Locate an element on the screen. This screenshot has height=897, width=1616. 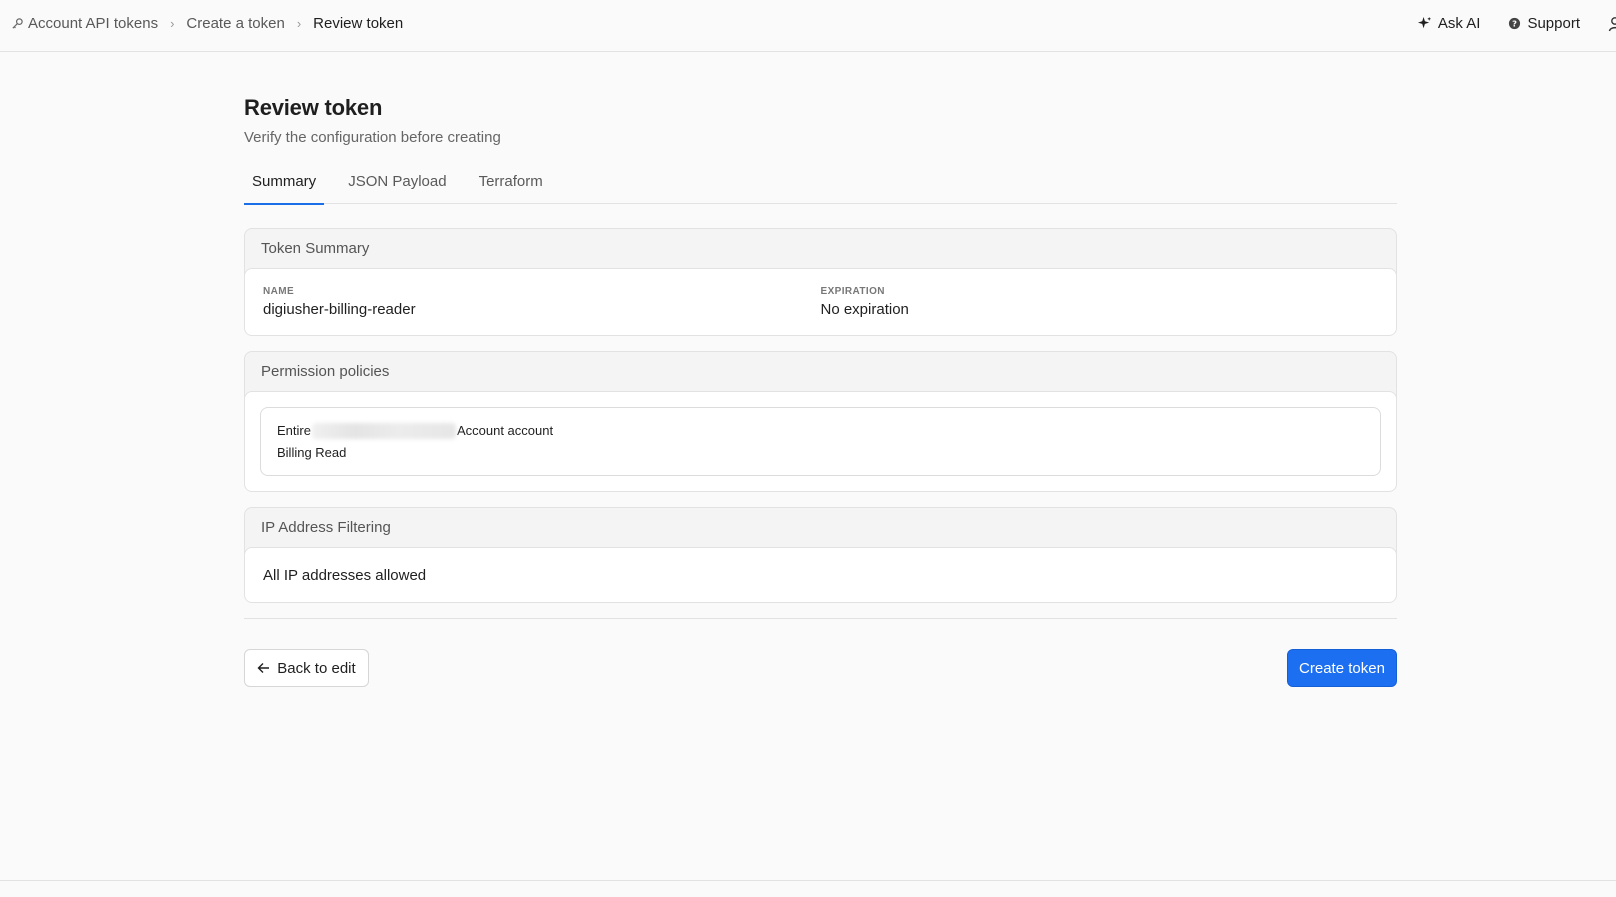
breadcrumb-label: Create a token is located at coordinates (235, 23).